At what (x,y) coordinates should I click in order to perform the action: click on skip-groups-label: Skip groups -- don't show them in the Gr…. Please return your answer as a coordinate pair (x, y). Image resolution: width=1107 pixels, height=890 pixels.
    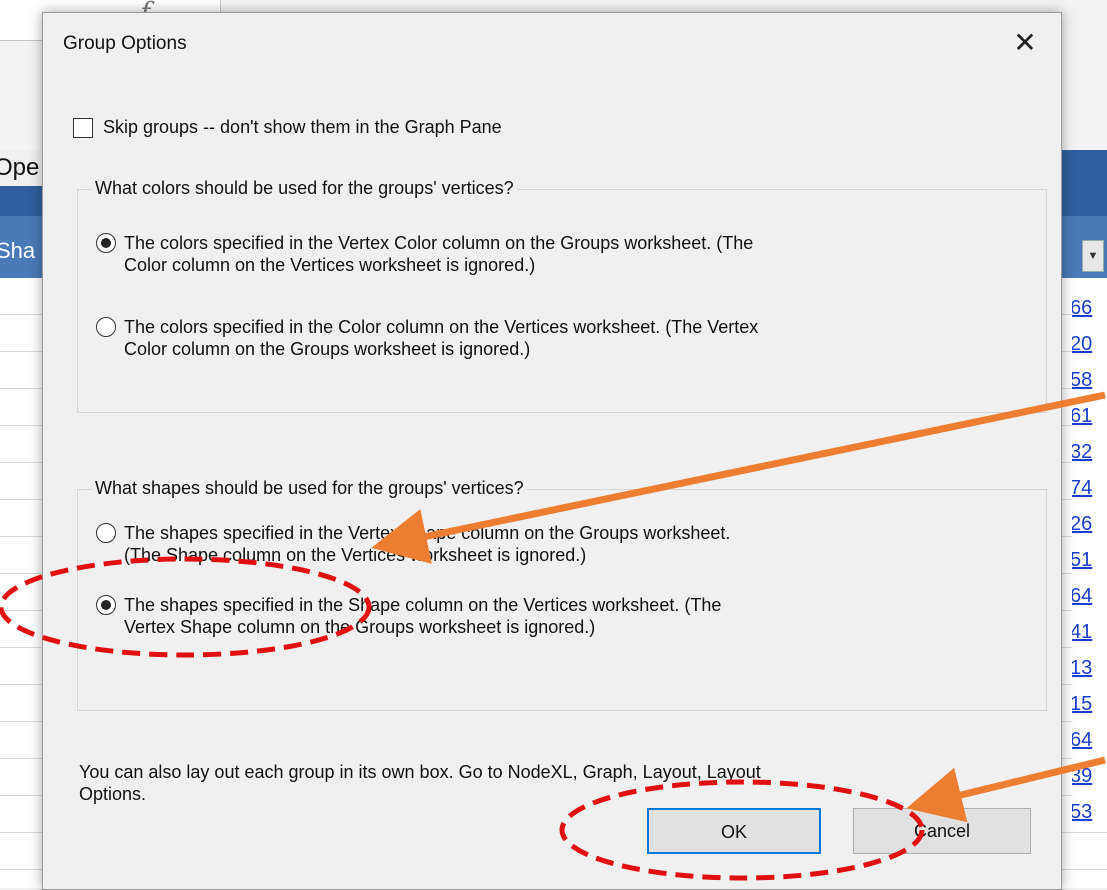
    Looking at the image, I should click on (302, 127).